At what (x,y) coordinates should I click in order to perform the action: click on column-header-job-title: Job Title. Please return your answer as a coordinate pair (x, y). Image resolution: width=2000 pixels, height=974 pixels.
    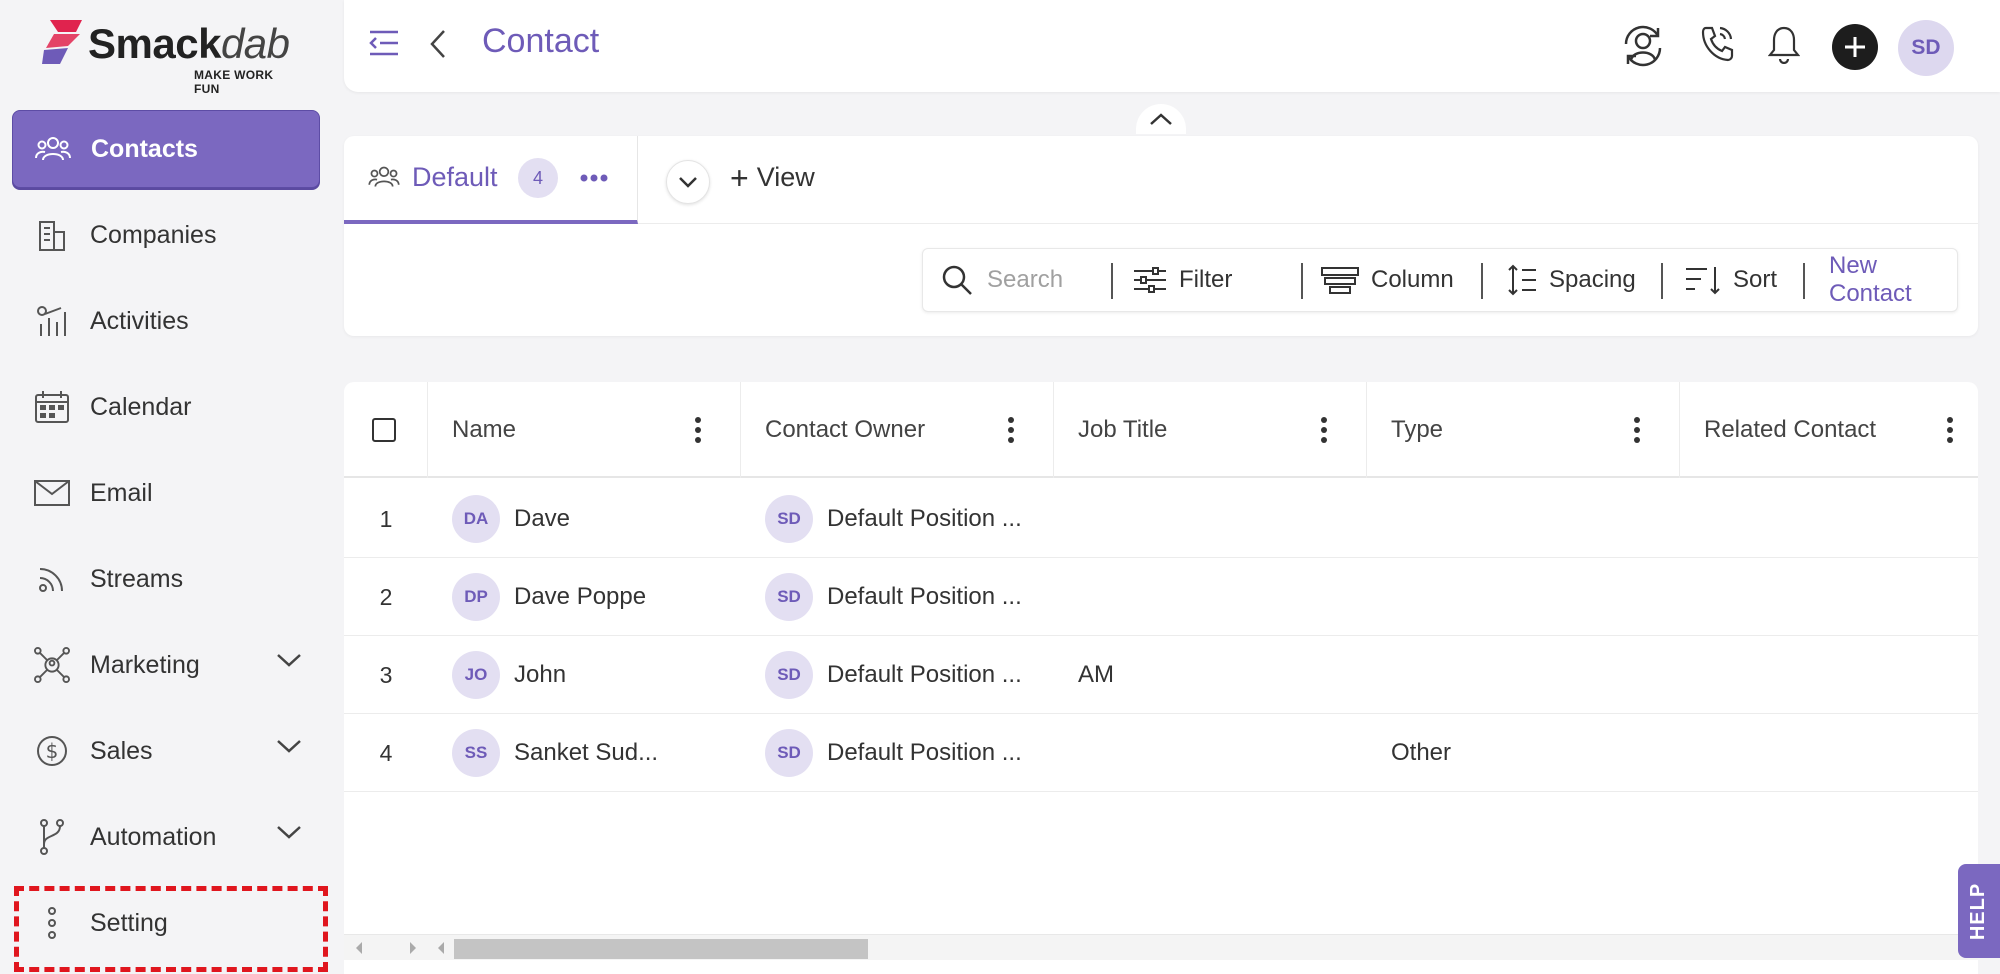
    Looking at the image, I should click on (1210, 430).